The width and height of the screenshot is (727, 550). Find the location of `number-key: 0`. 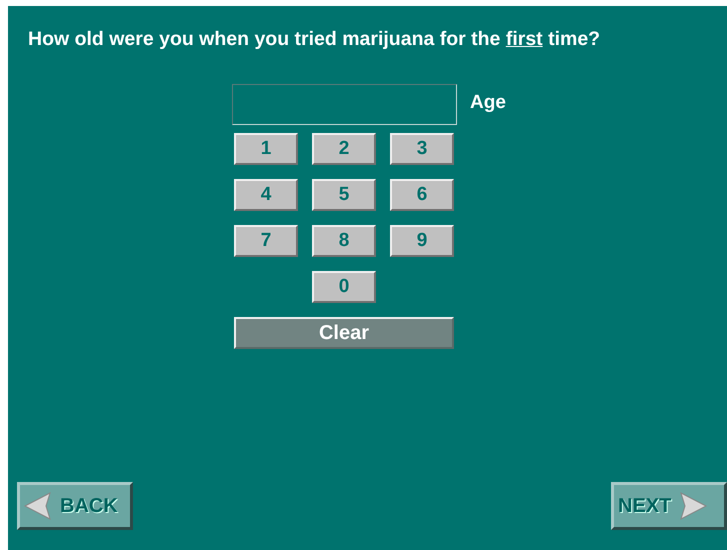

number-key: 0 is located at coordinates (344, 287).